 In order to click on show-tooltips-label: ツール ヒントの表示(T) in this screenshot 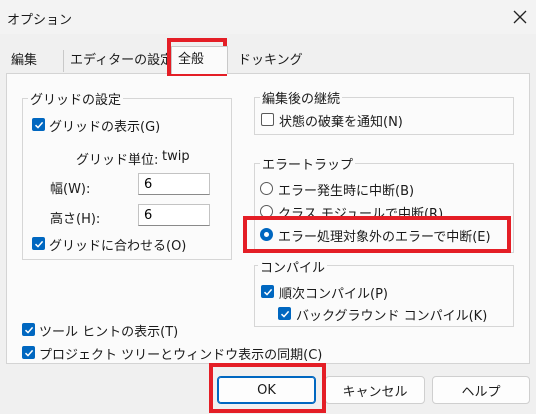, I will do `click(109, 332)`.